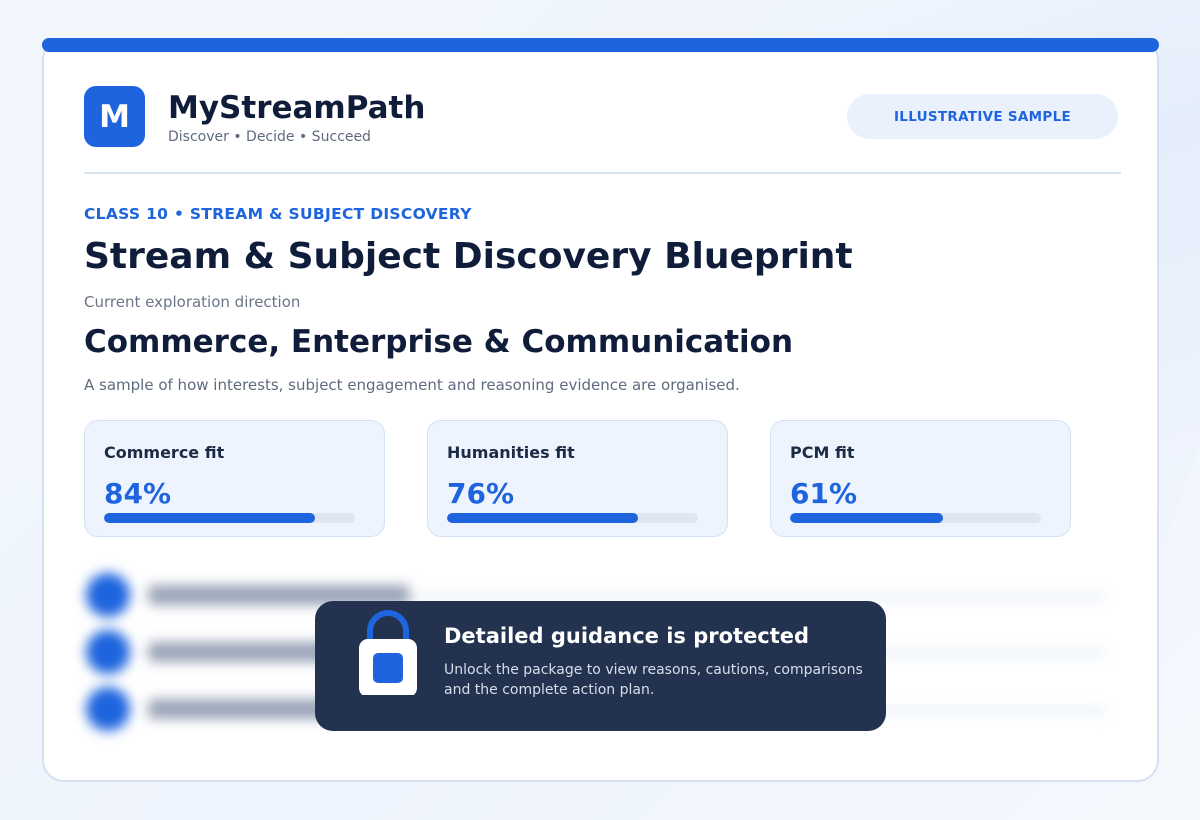 This screenshot has height=820, width=1200. What do you see at coordinates (511, 452) in the screenshot?
I see `fit-label: Humanities fit` at bounding box center [511, 452].